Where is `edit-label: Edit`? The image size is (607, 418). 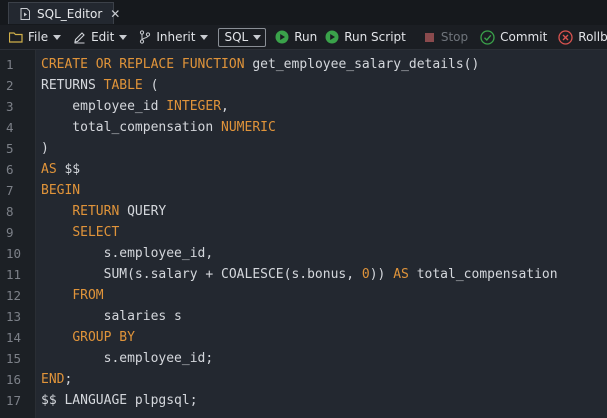 edit-label: Edit is located at coordinates (103, 37).